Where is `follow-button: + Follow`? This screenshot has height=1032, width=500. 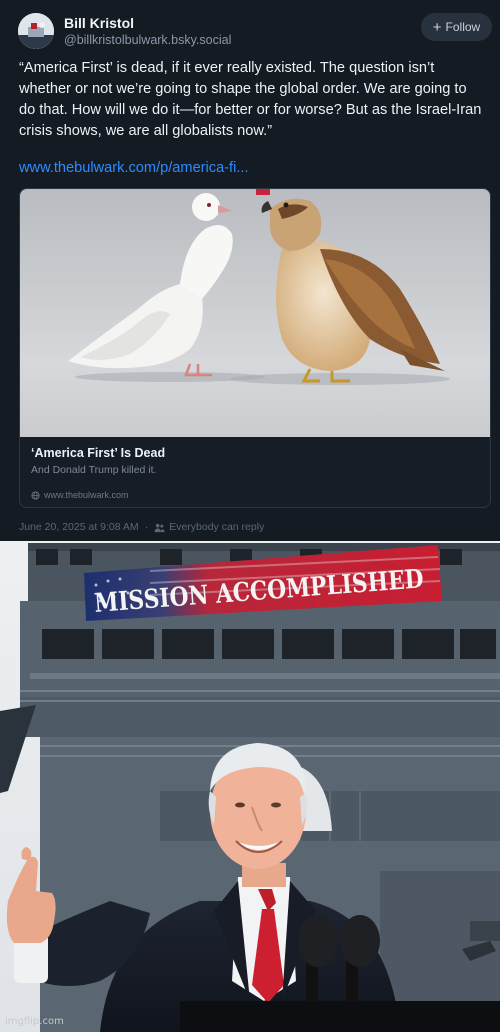 follow-button: + Follow is located at coordinates (456, 27).